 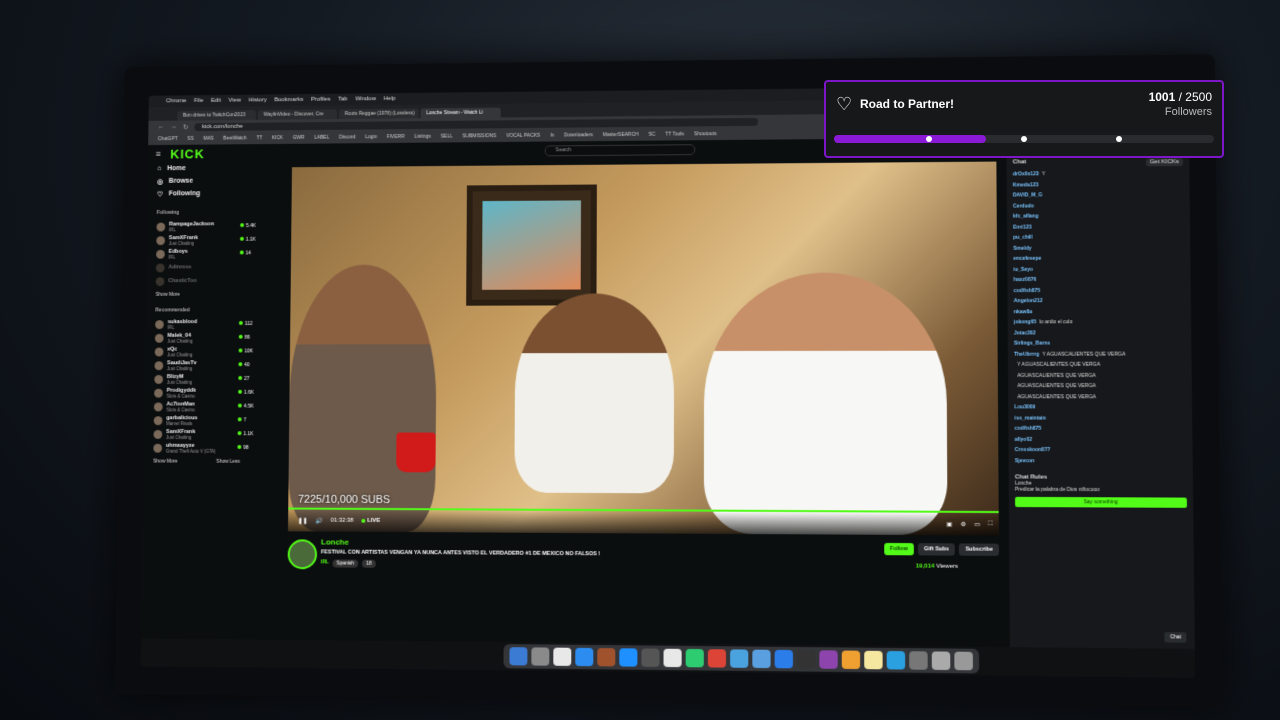 What do you see at coordinates (218, 281) in the screenshot?
I see `channel-row: ChasticToo` at bounding box center [218, 281].